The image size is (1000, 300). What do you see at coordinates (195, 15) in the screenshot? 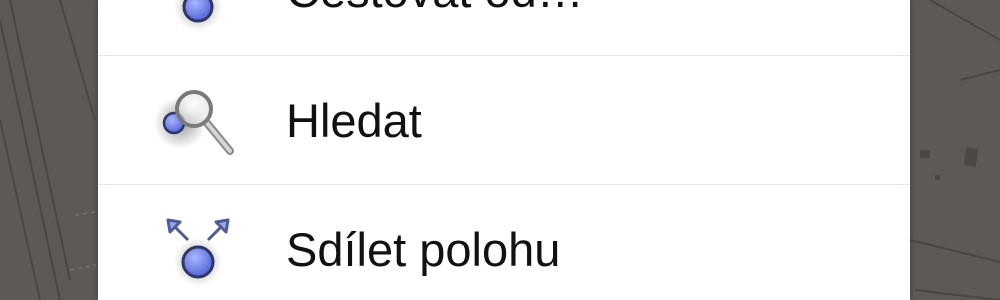
I see `route-from-location-icon` at bounding box center [195, 15].